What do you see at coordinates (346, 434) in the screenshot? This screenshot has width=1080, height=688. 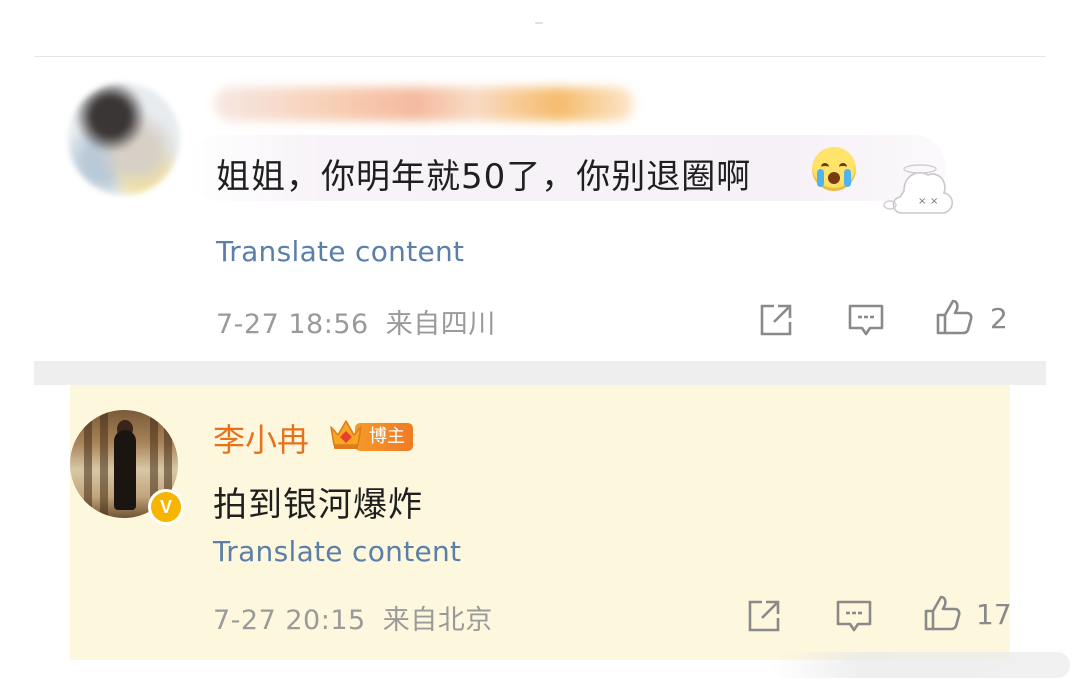 I see `crown-icon` at bounding box center [346, 434].